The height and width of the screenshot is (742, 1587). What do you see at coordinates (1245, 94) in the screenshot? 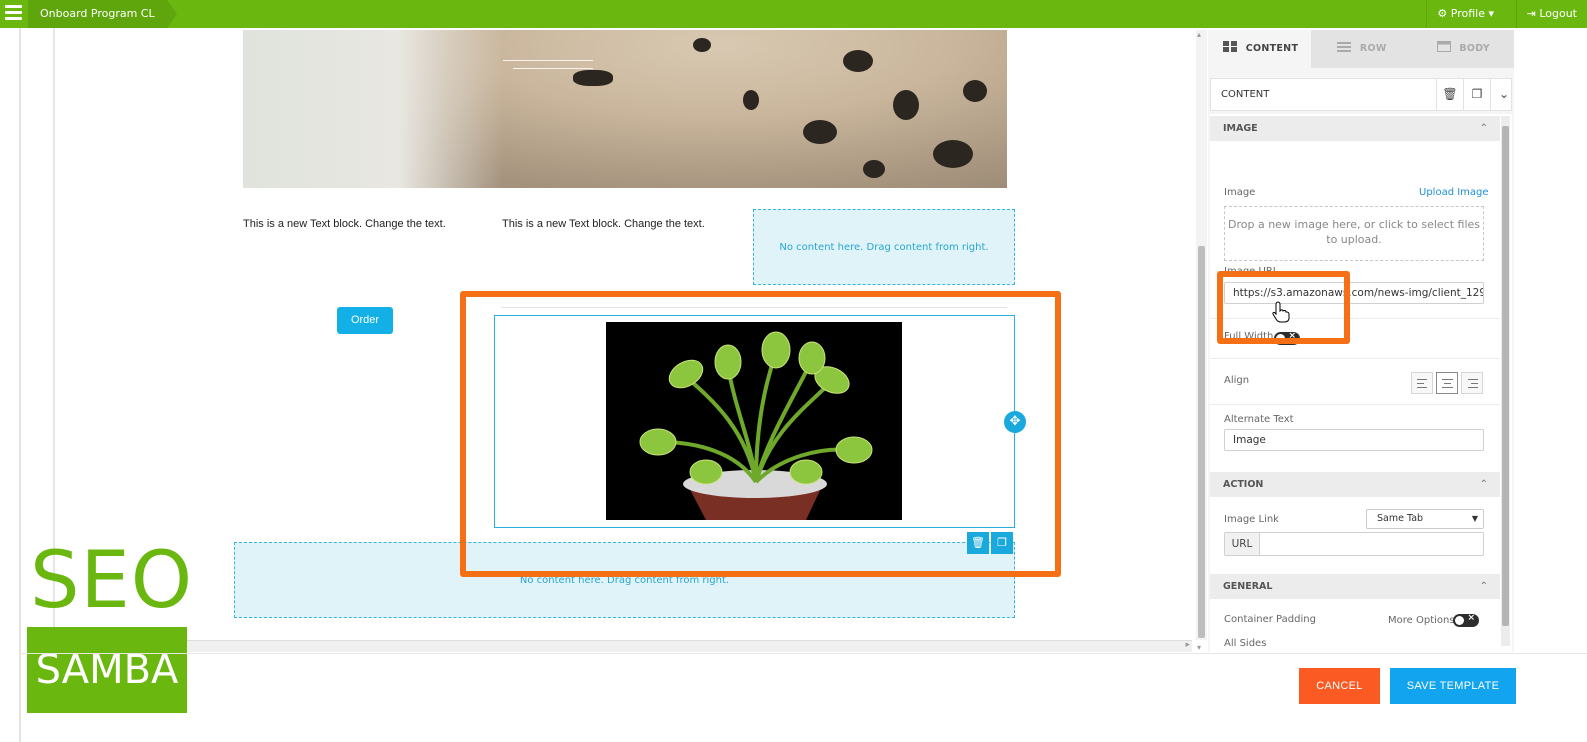
I see `content-header-label: CONTENT` at bounding box center [1245, 94].